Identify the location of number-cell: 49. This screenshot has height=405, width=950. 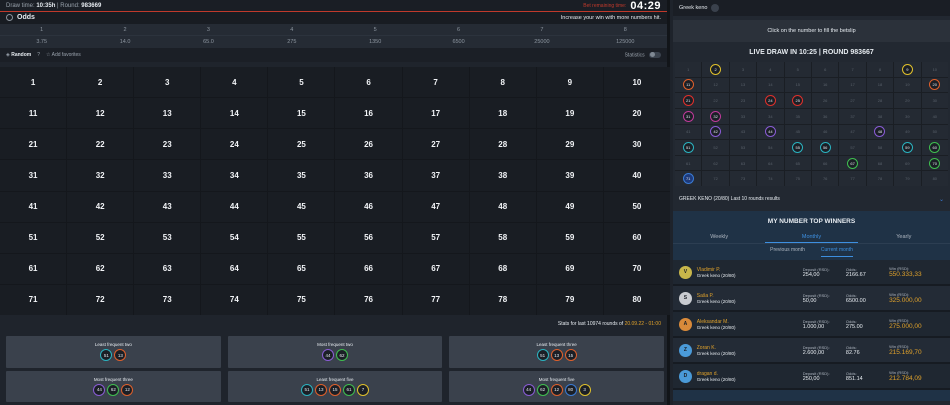
(569, 206).